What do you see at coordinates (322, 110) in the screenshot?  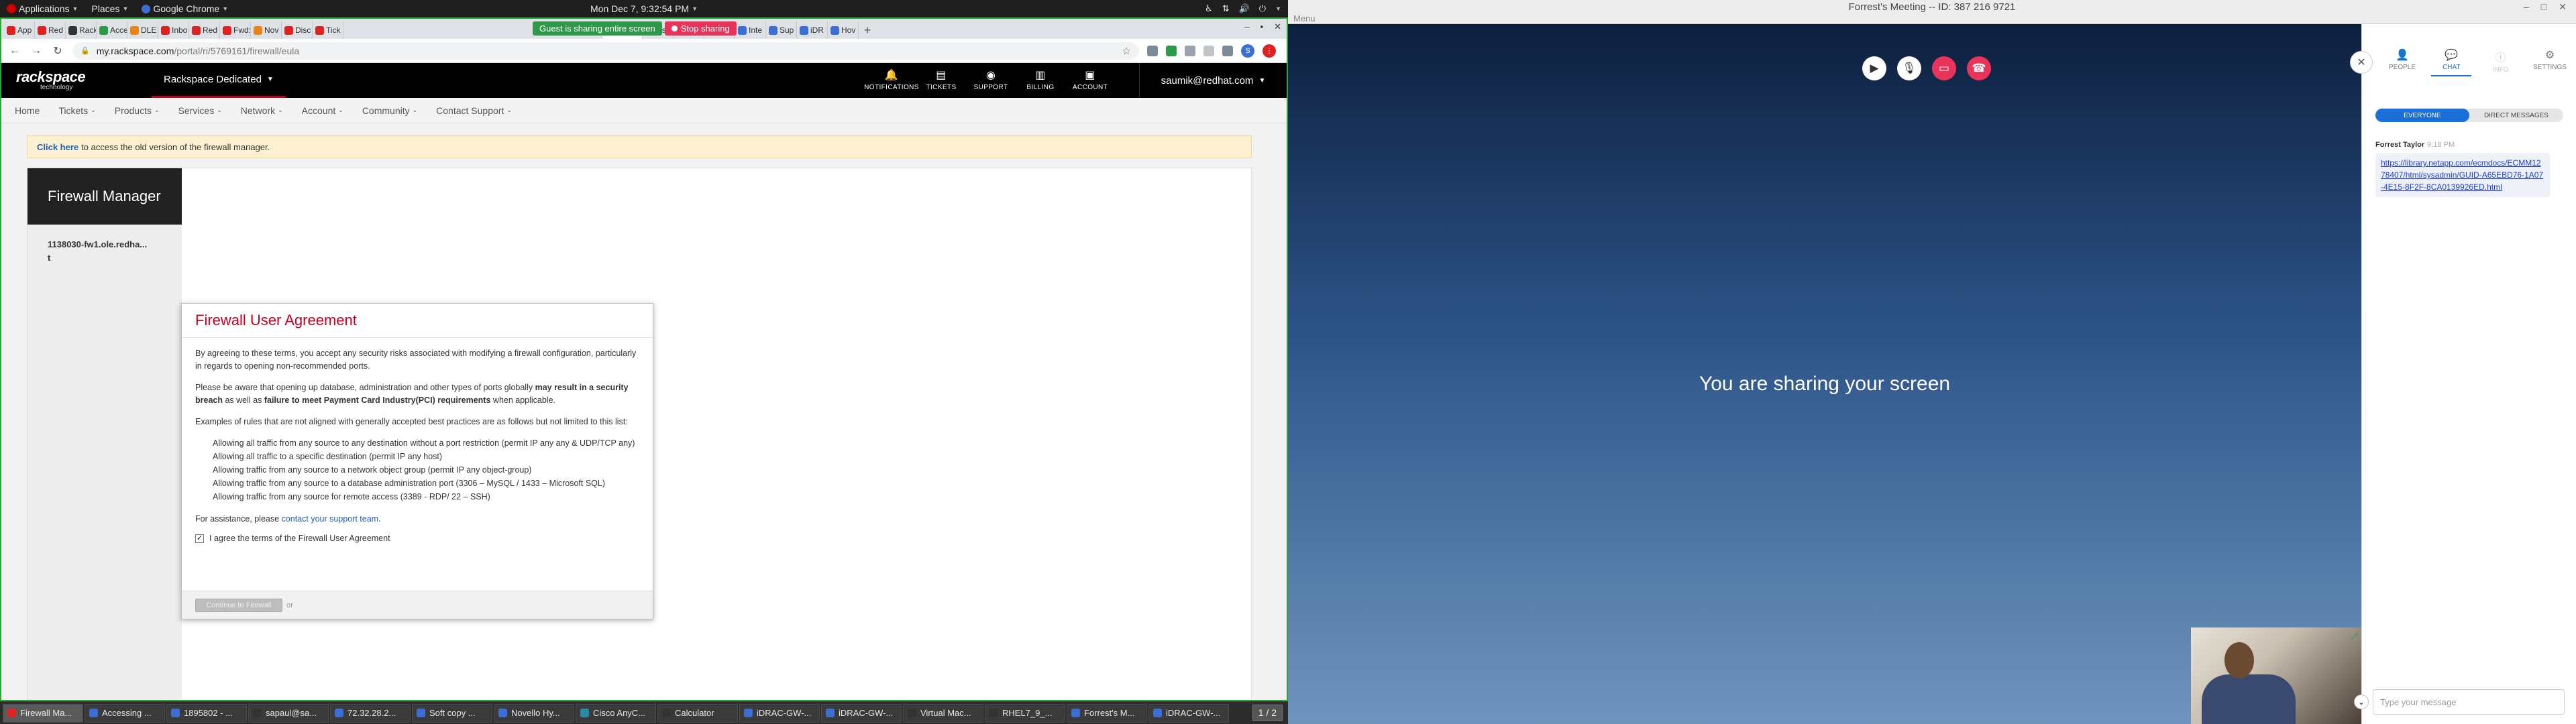 I see `nav-account: Account ⌄` at bounding box center [322, 110].